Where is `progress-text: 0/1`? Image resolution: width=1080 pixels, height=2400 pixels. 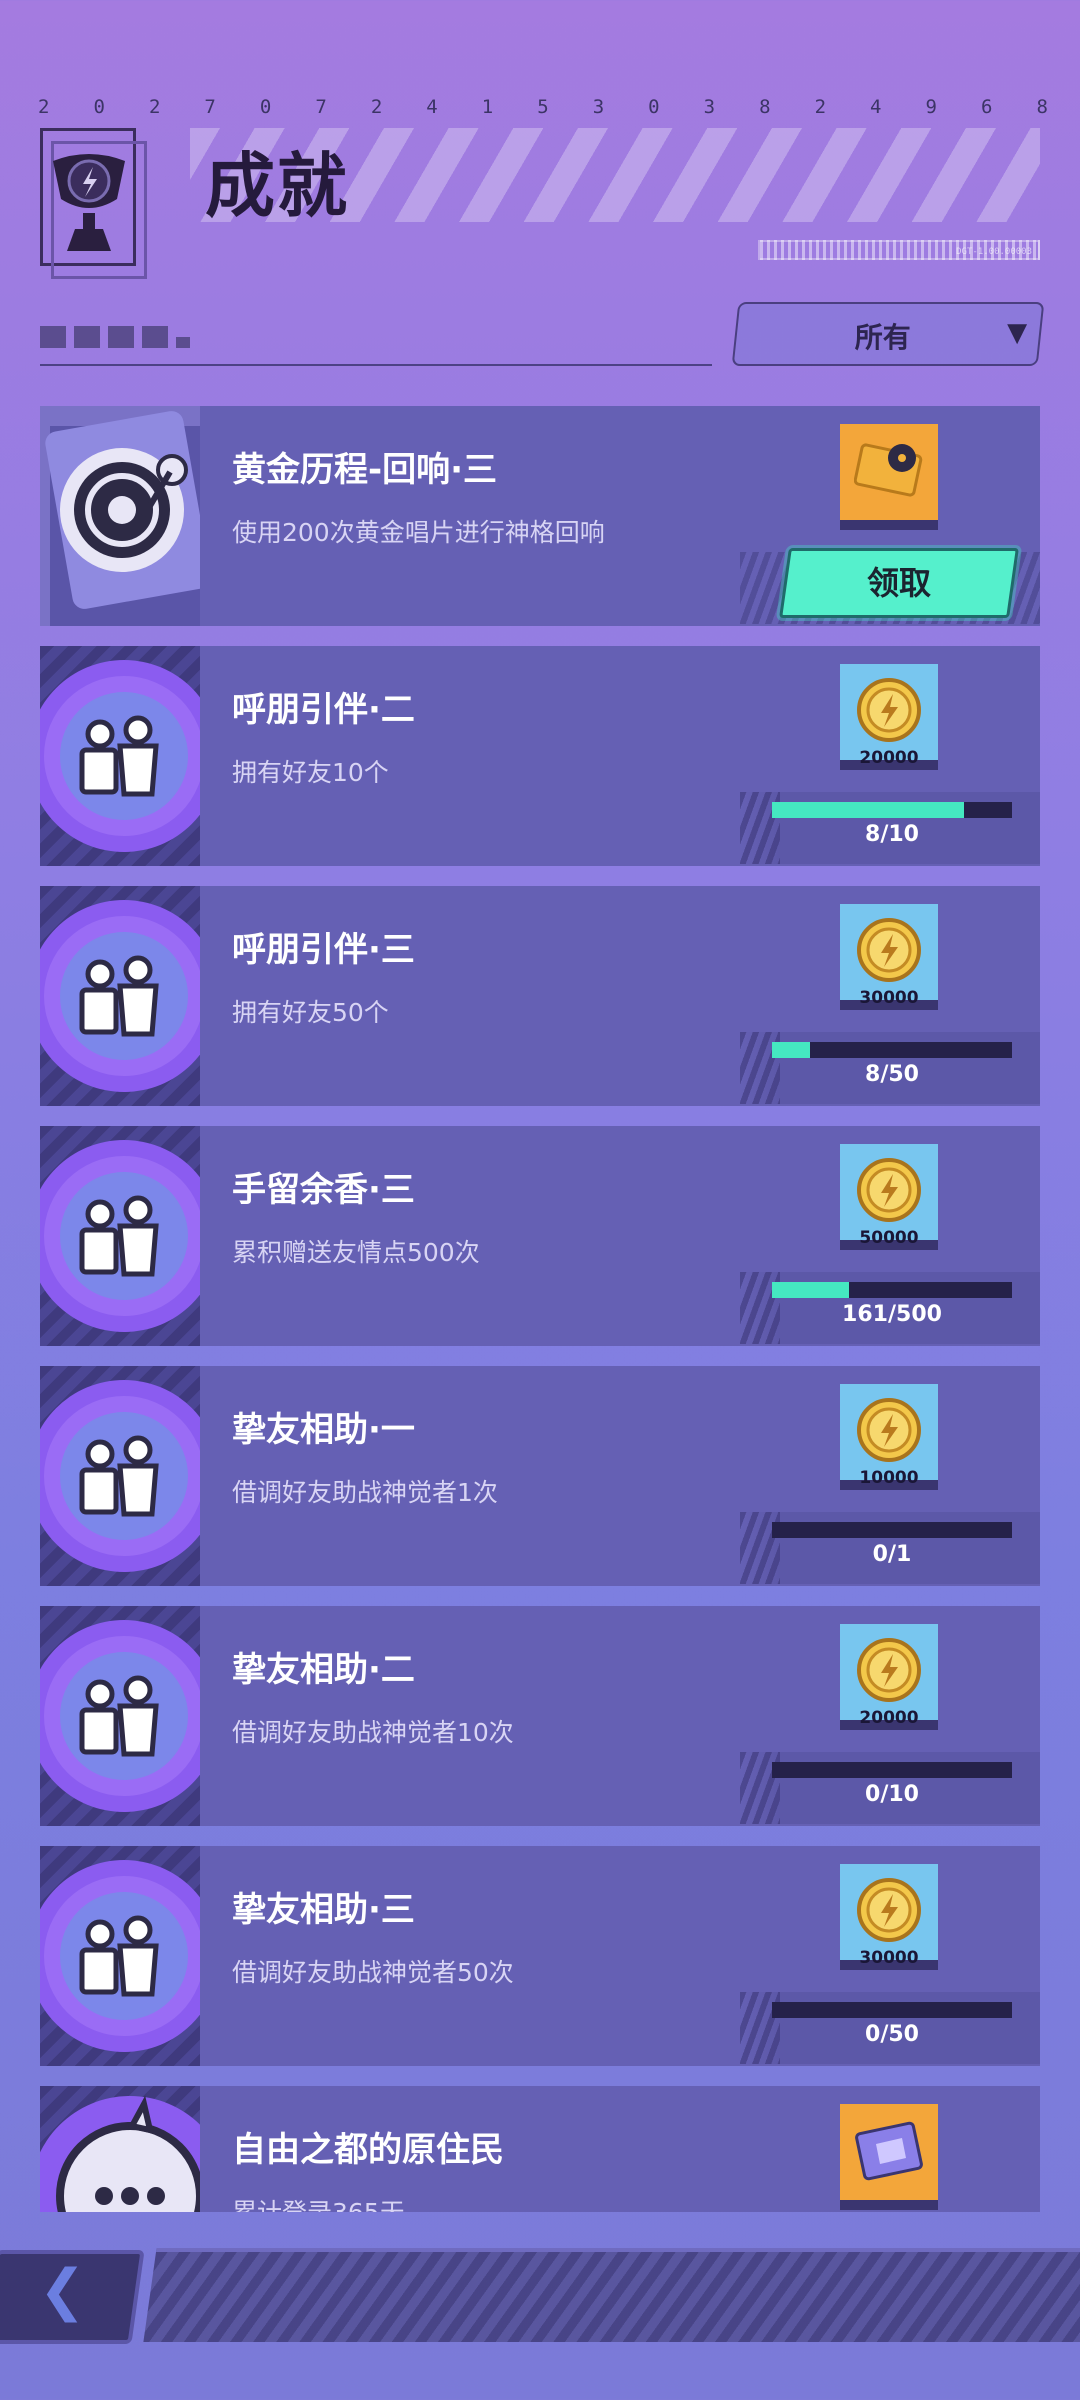 progress-text: 0/1 is located at coordinates (892, 1554).